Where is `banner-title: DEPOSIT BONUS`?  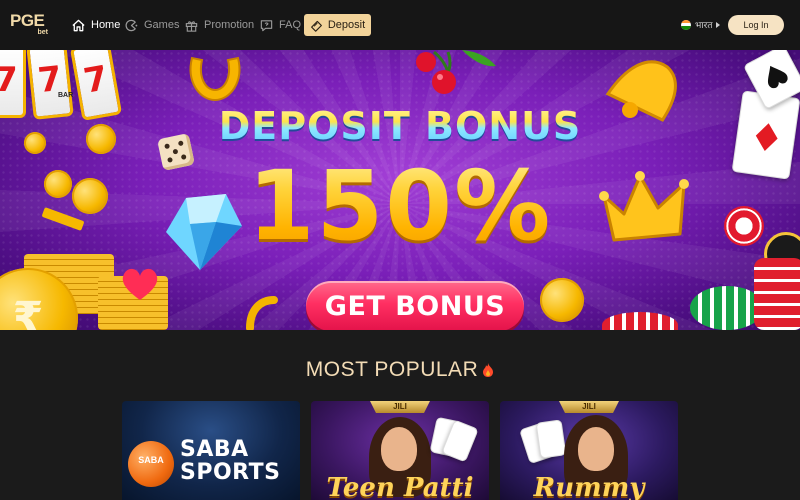 banner-title: DEPOSIT BONUS is located at coordinates (400, 126).